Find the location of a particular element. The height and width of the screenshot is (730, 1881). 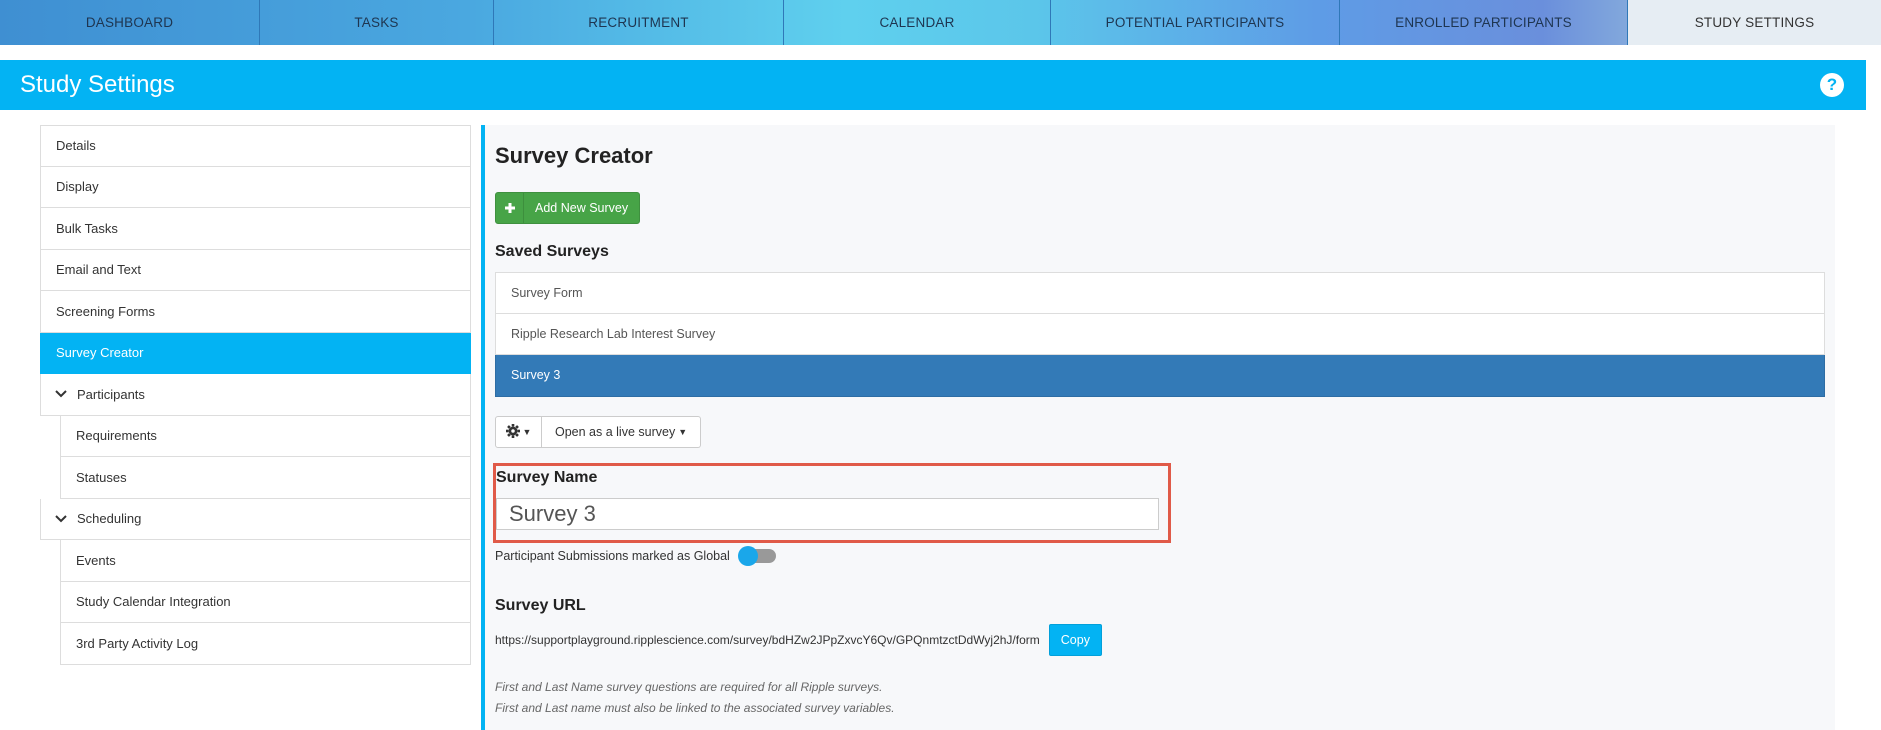

tab-enrolled-participants: ENROLLED PARTICIPANTS is located at coordinates (1484, 22).